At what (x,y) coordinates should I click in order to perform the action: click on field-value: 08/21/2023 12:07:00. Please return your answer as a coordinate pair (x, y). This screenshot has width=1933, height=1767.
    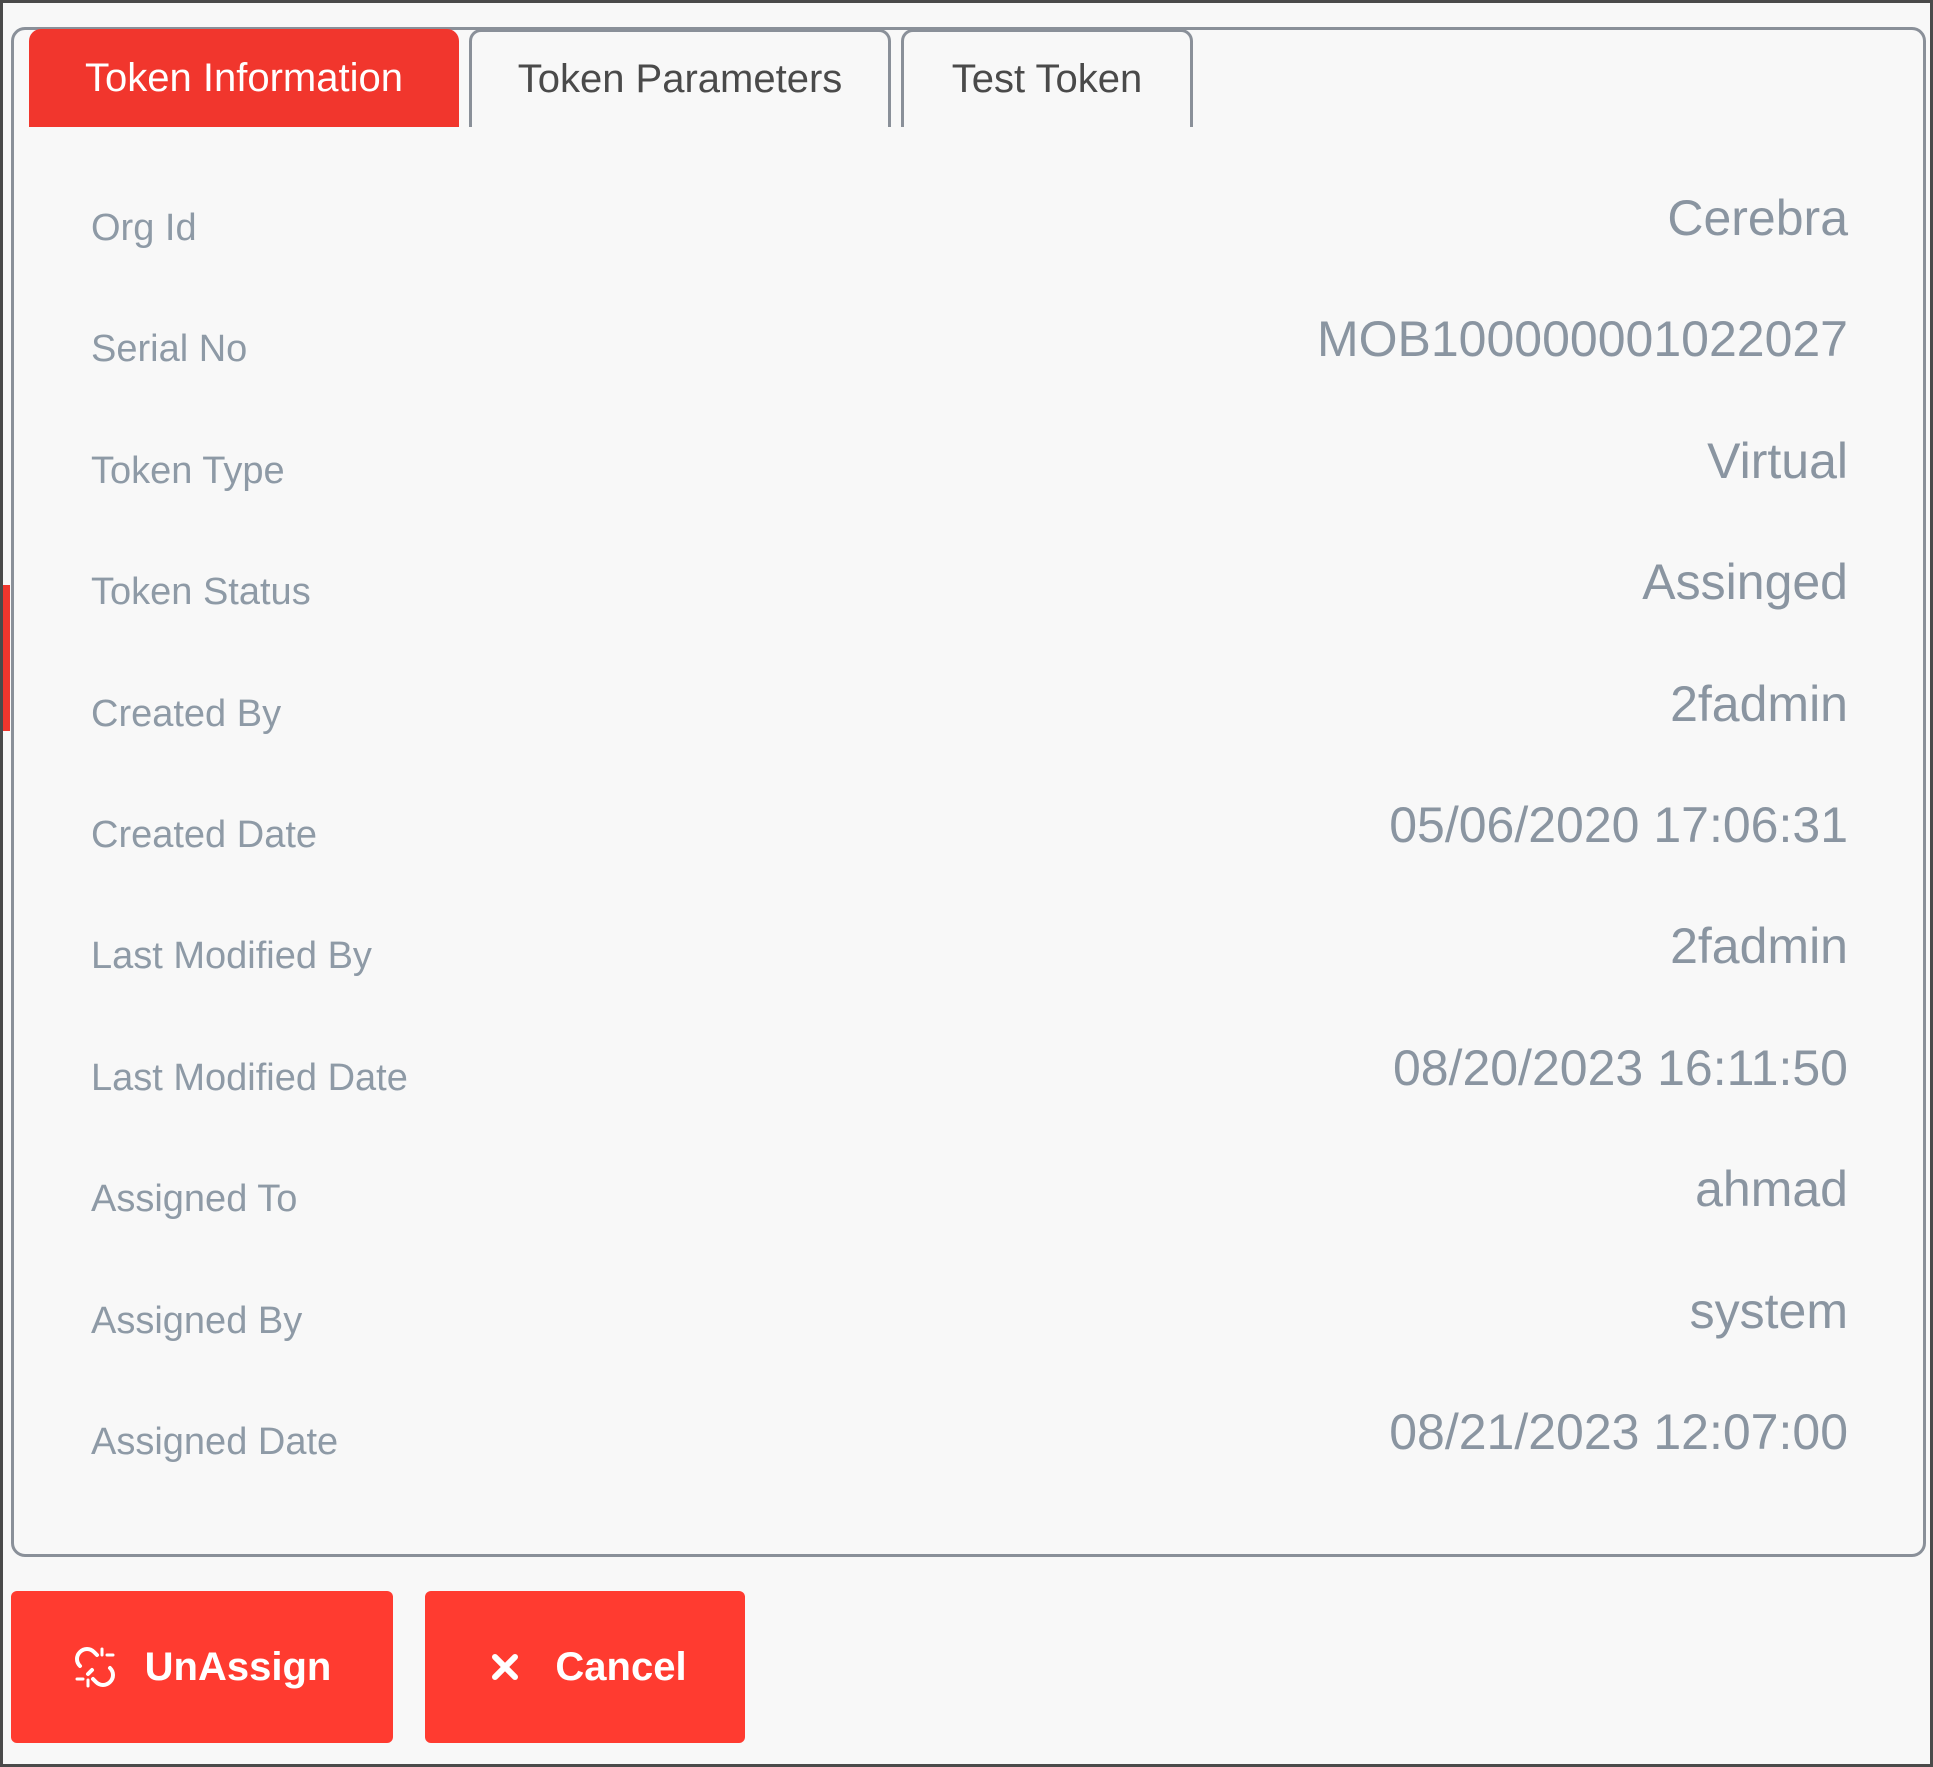
    Looking at the image, I should click on (1618, 1431).